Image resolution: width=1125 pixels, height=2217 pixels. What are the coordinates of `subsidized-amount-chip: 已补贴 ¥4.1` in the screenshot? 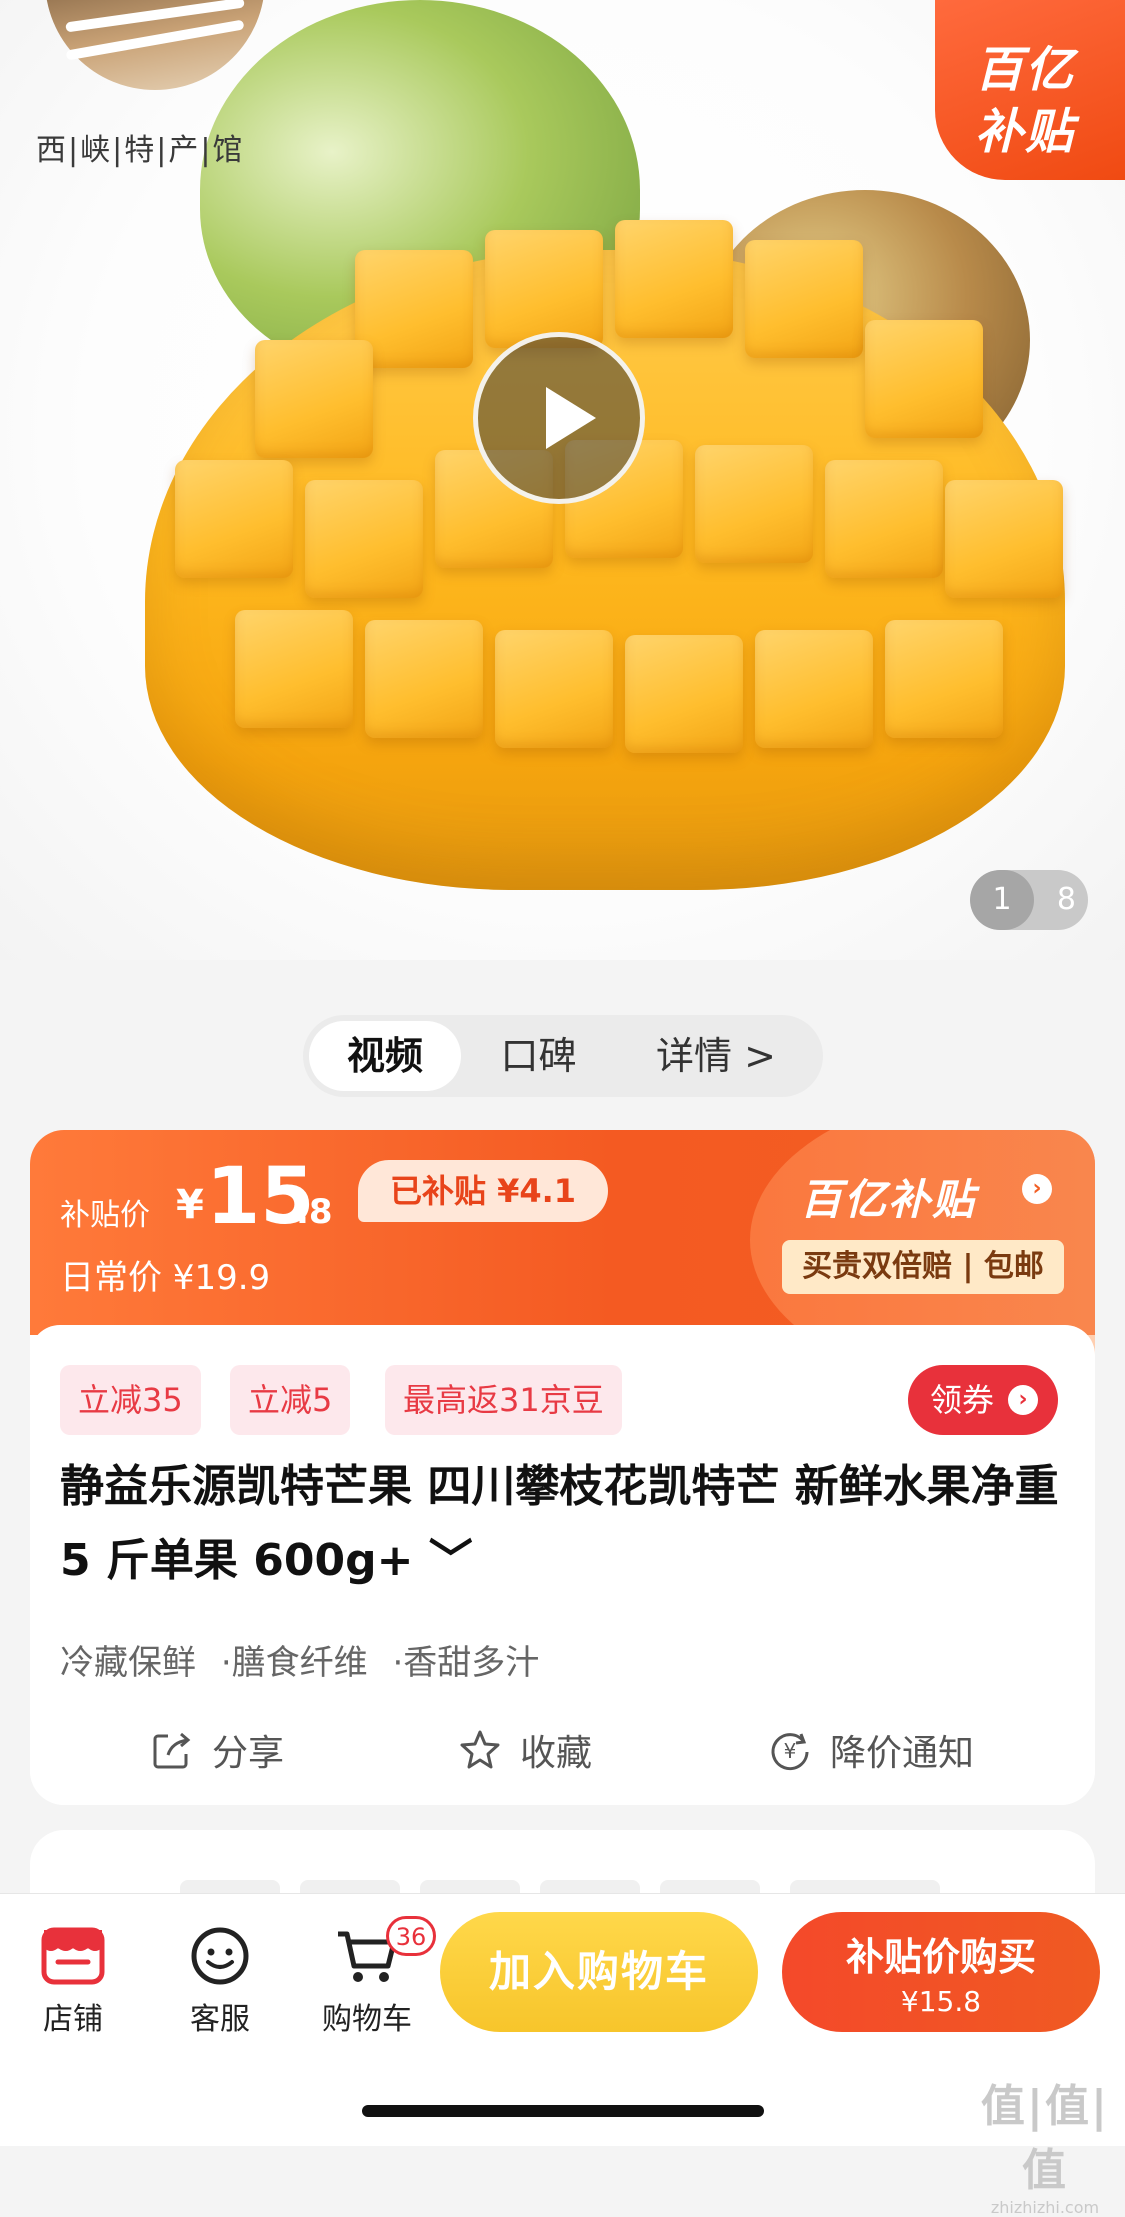 It's located at (483, 1191).